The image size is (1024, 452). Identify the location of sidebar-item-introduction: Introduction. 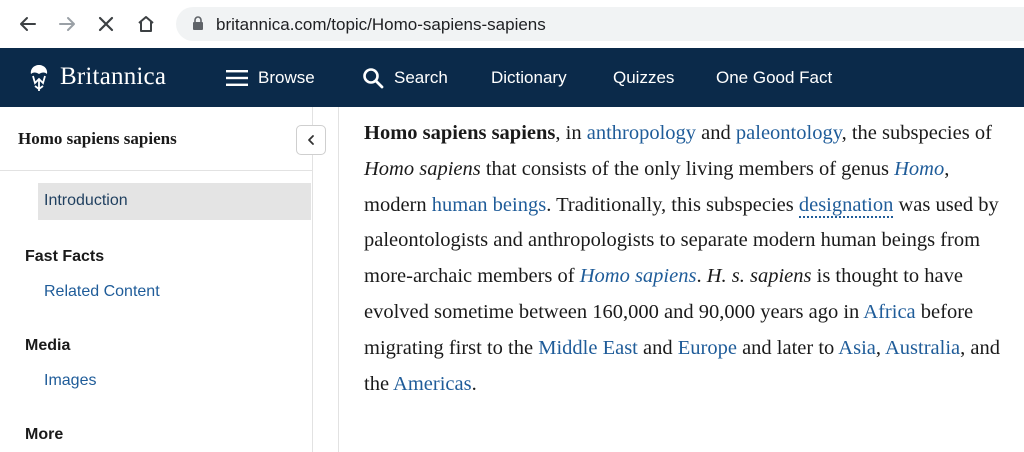
(174, 201).